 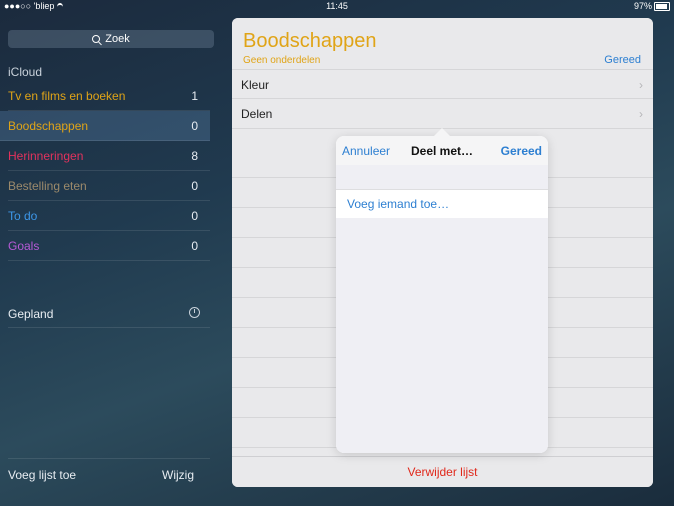 I want to click on edit-button: Wijzig, so click(x=178, y=475).